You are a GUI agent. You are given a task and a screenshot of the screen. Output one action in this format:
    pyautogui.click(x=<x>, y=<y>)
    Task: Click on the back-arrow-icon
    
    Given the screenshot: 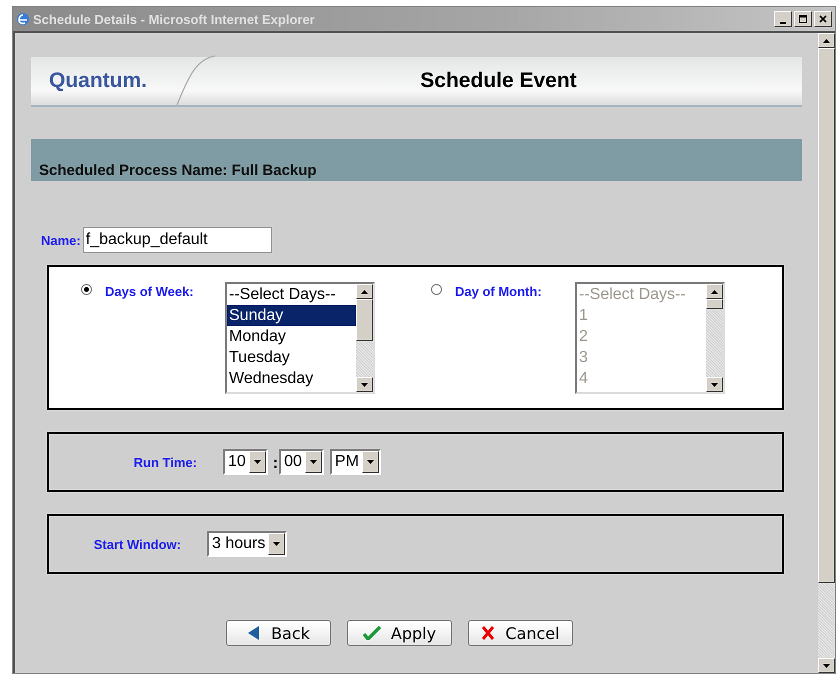 What is the action you would take?
    pyautogui.click(x=254, y=633)
    